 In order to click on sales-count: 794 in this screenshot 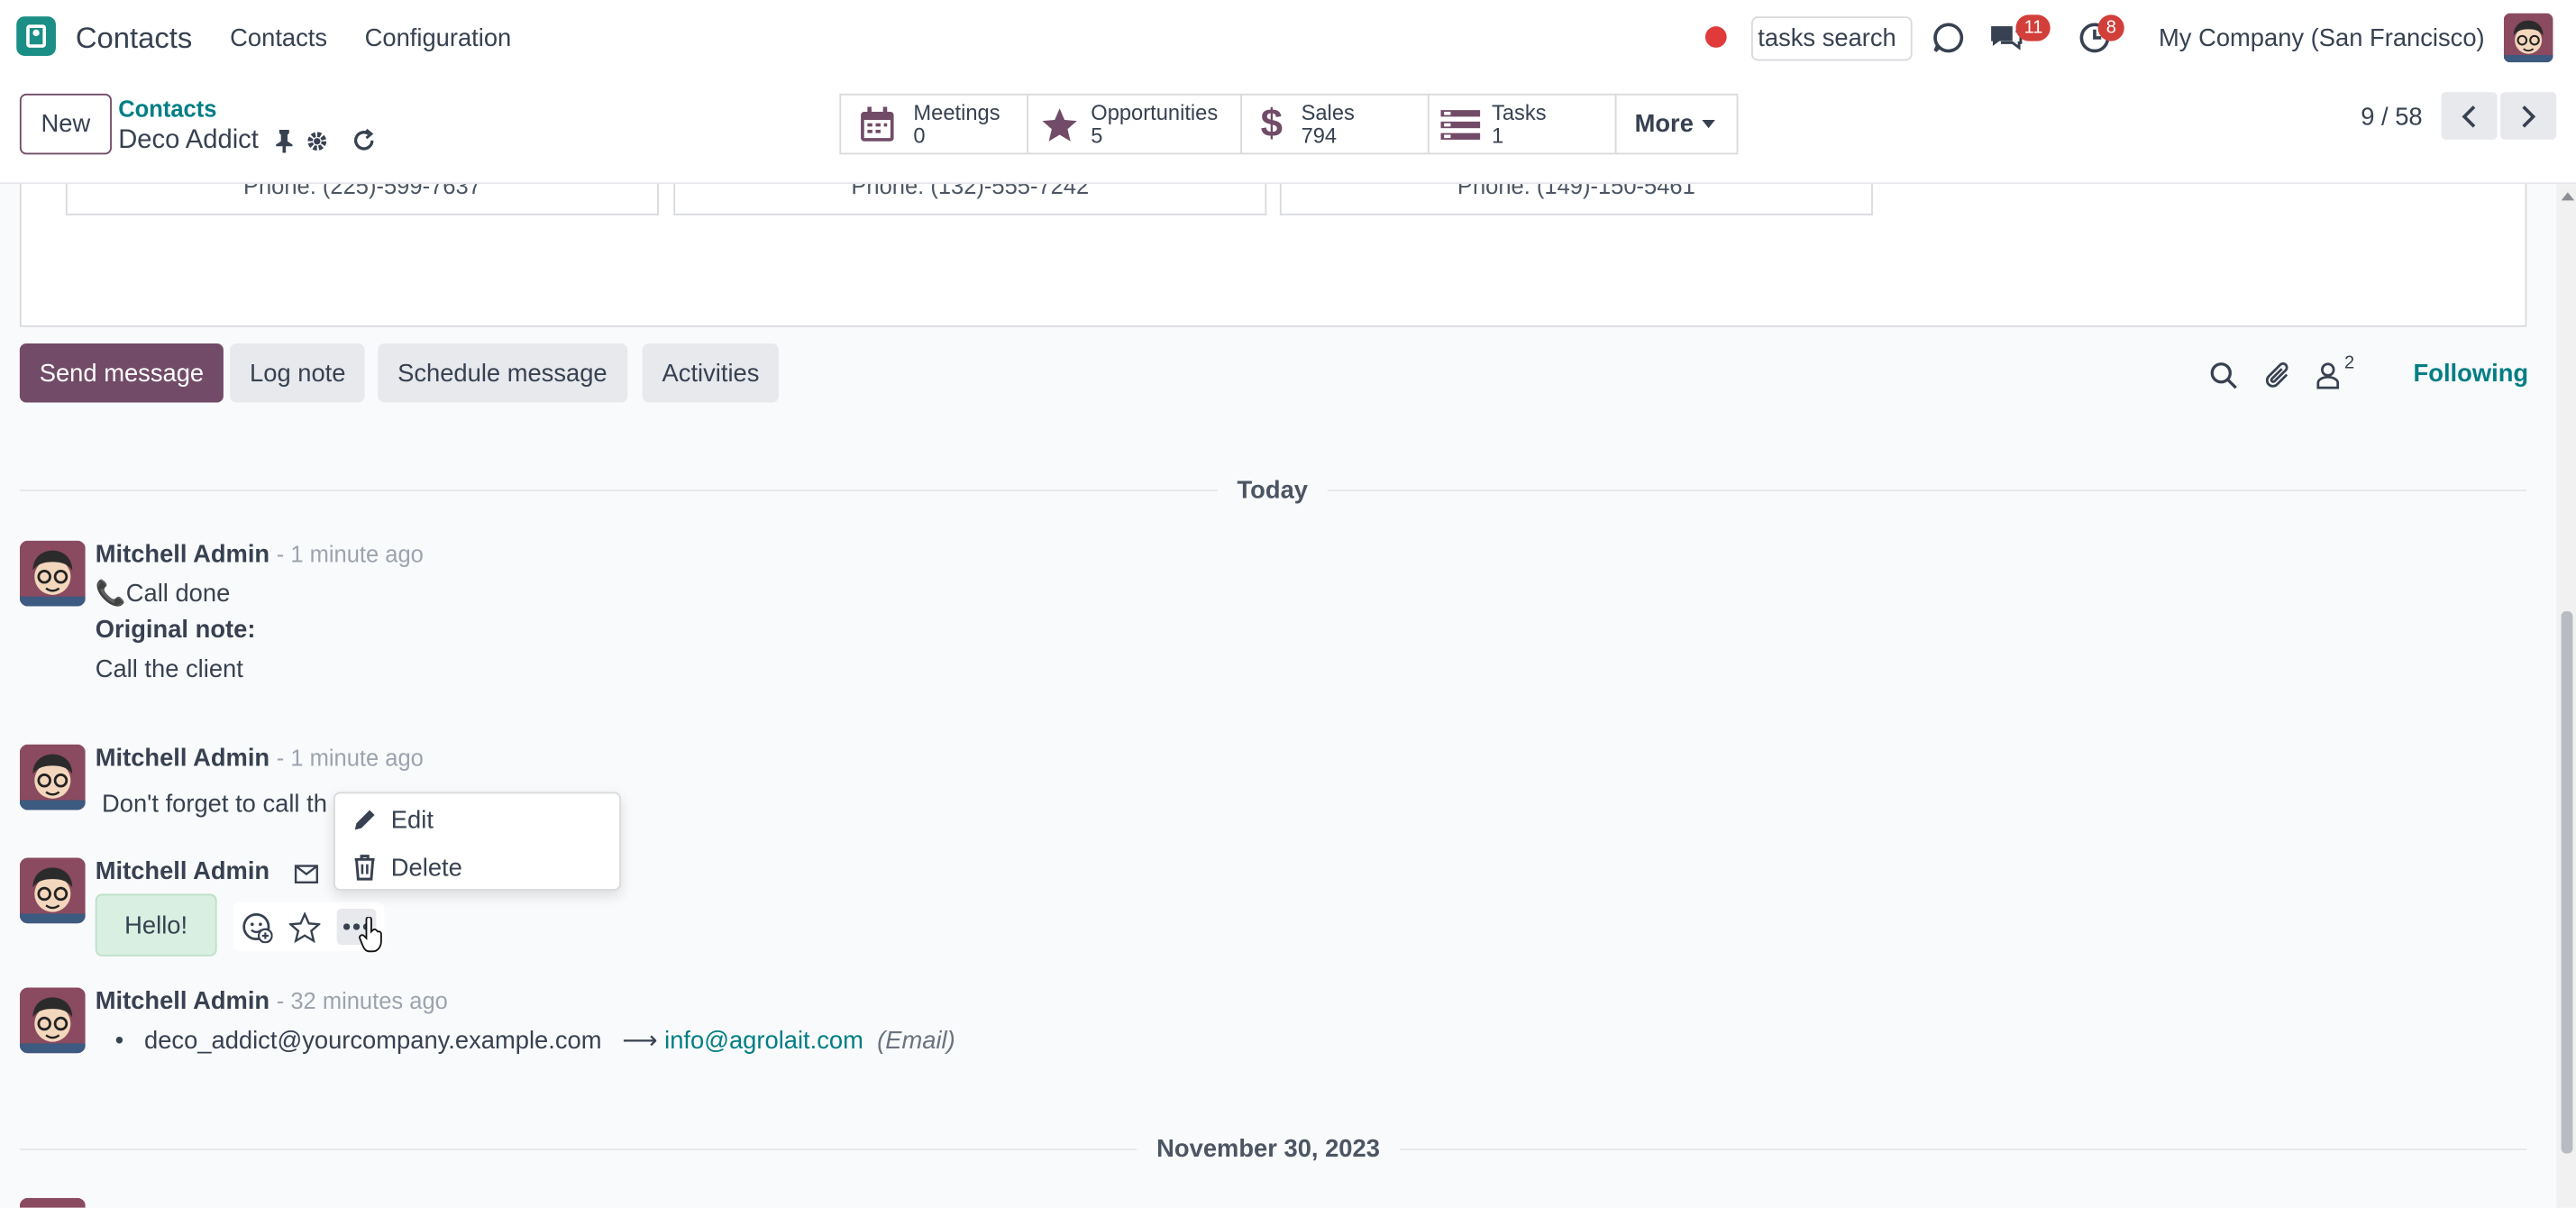, I will do `click(1319, 135)`.